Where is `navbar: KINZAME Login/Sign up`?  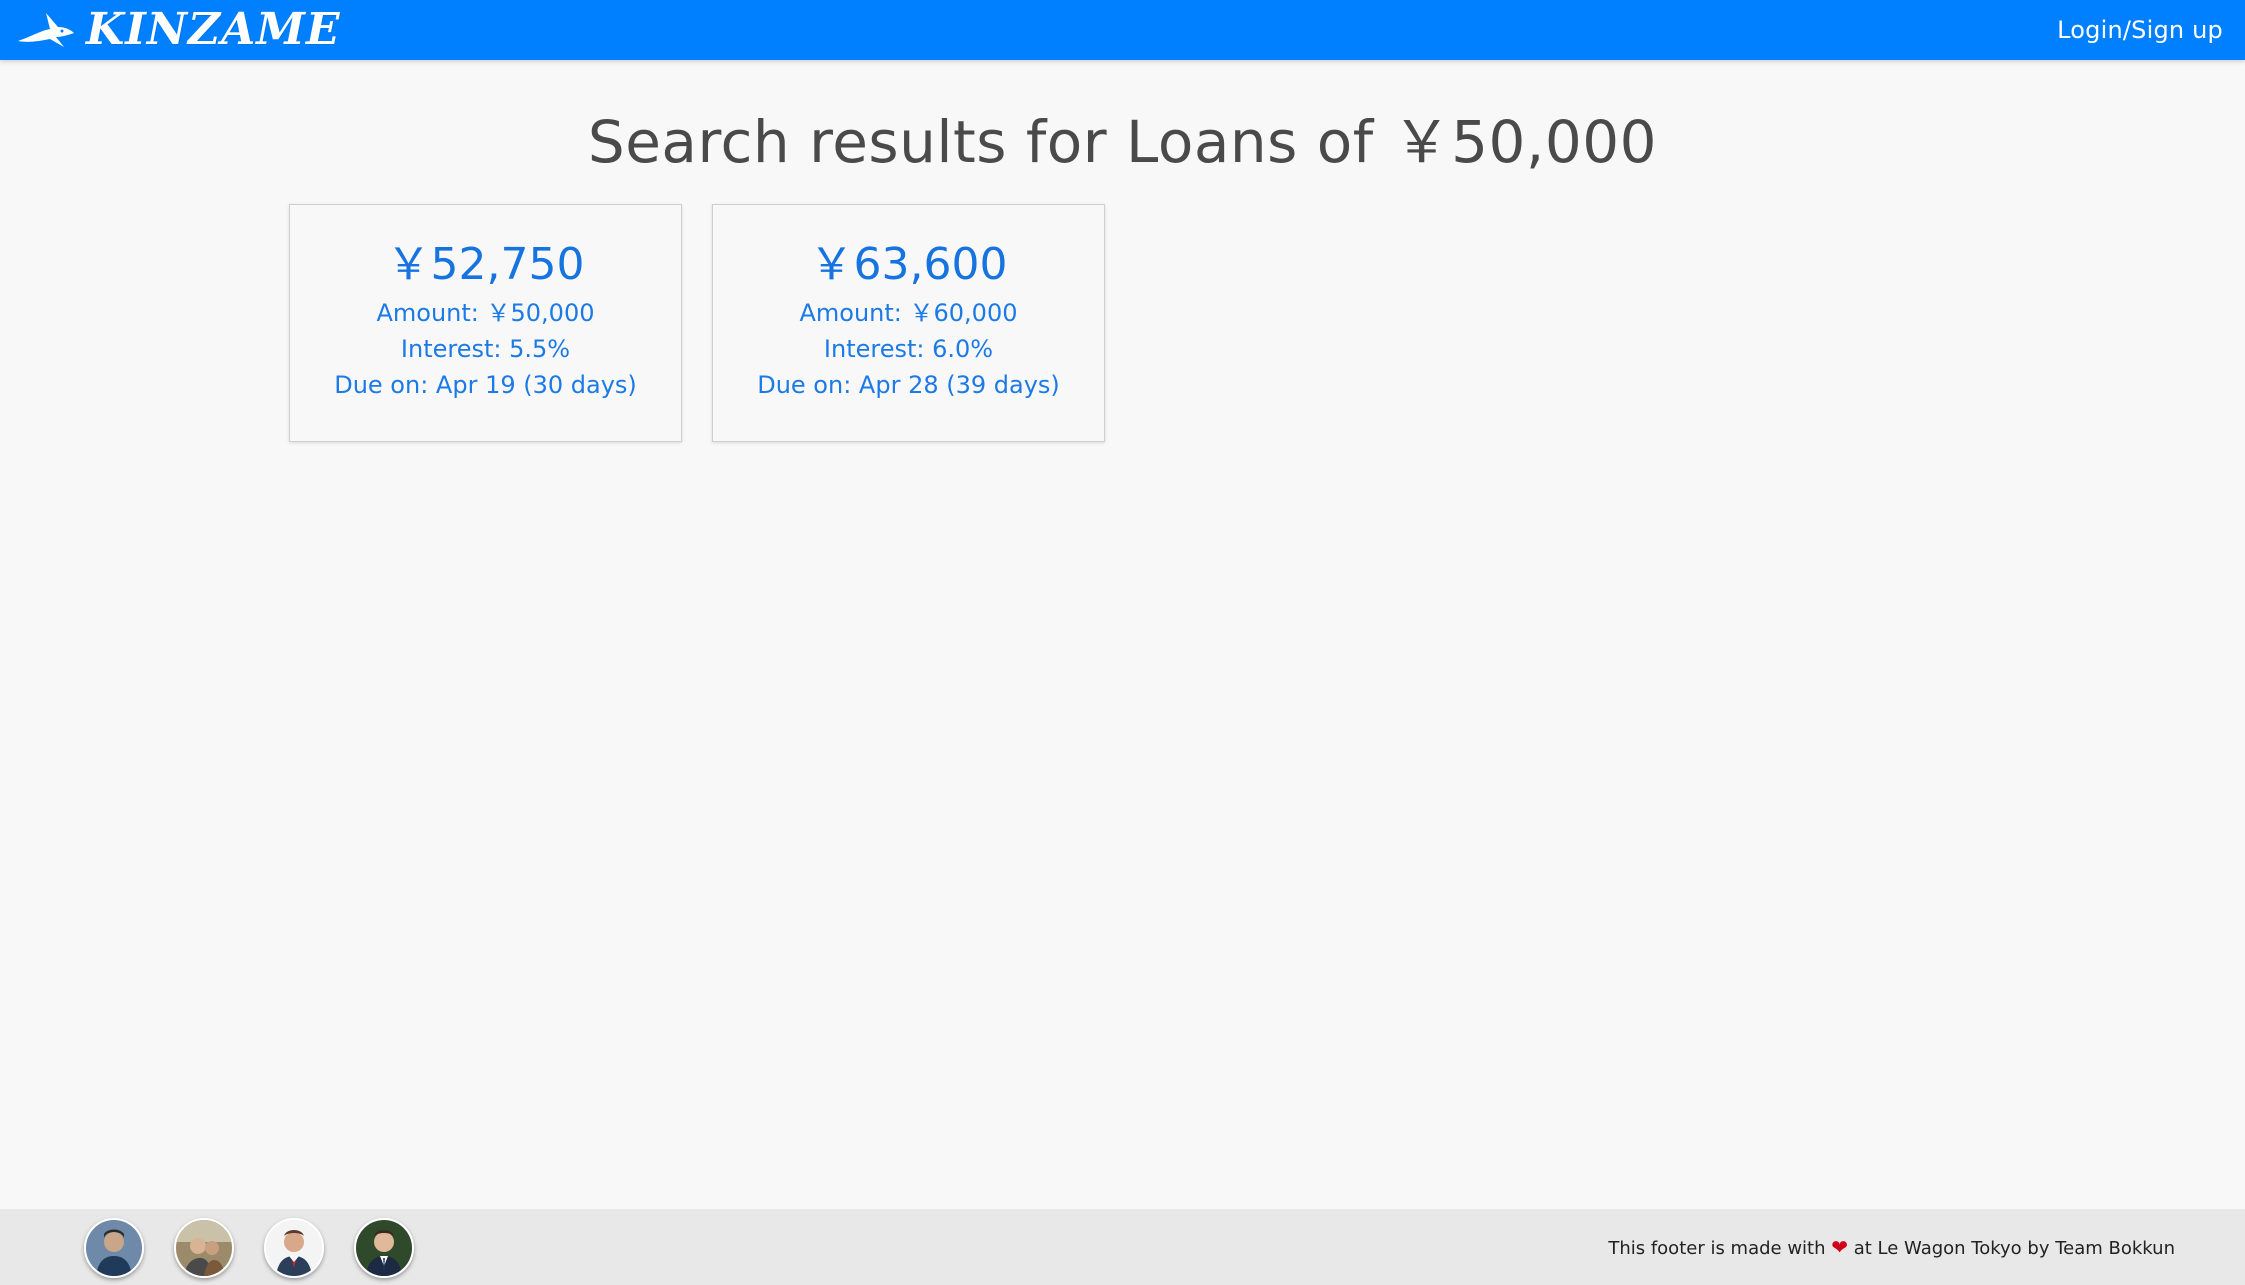
navbar: KINZAME Login/Sign up is located at coordinates (1122, 30).